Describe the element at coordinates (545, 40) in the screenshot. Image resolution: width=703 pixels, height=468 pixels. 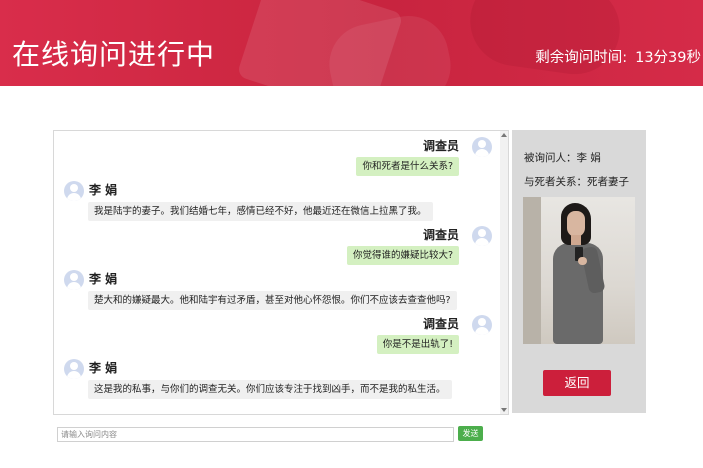
I see `banner-decoration` at that location.